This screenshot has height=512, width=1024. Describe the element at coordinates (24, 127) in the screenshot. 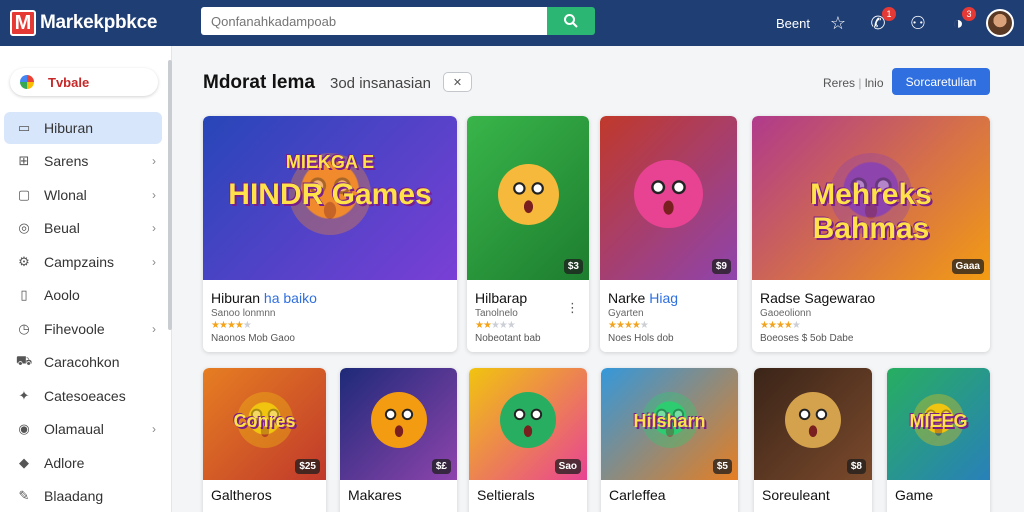

I see `gamepad-icon: ▭` at that location.